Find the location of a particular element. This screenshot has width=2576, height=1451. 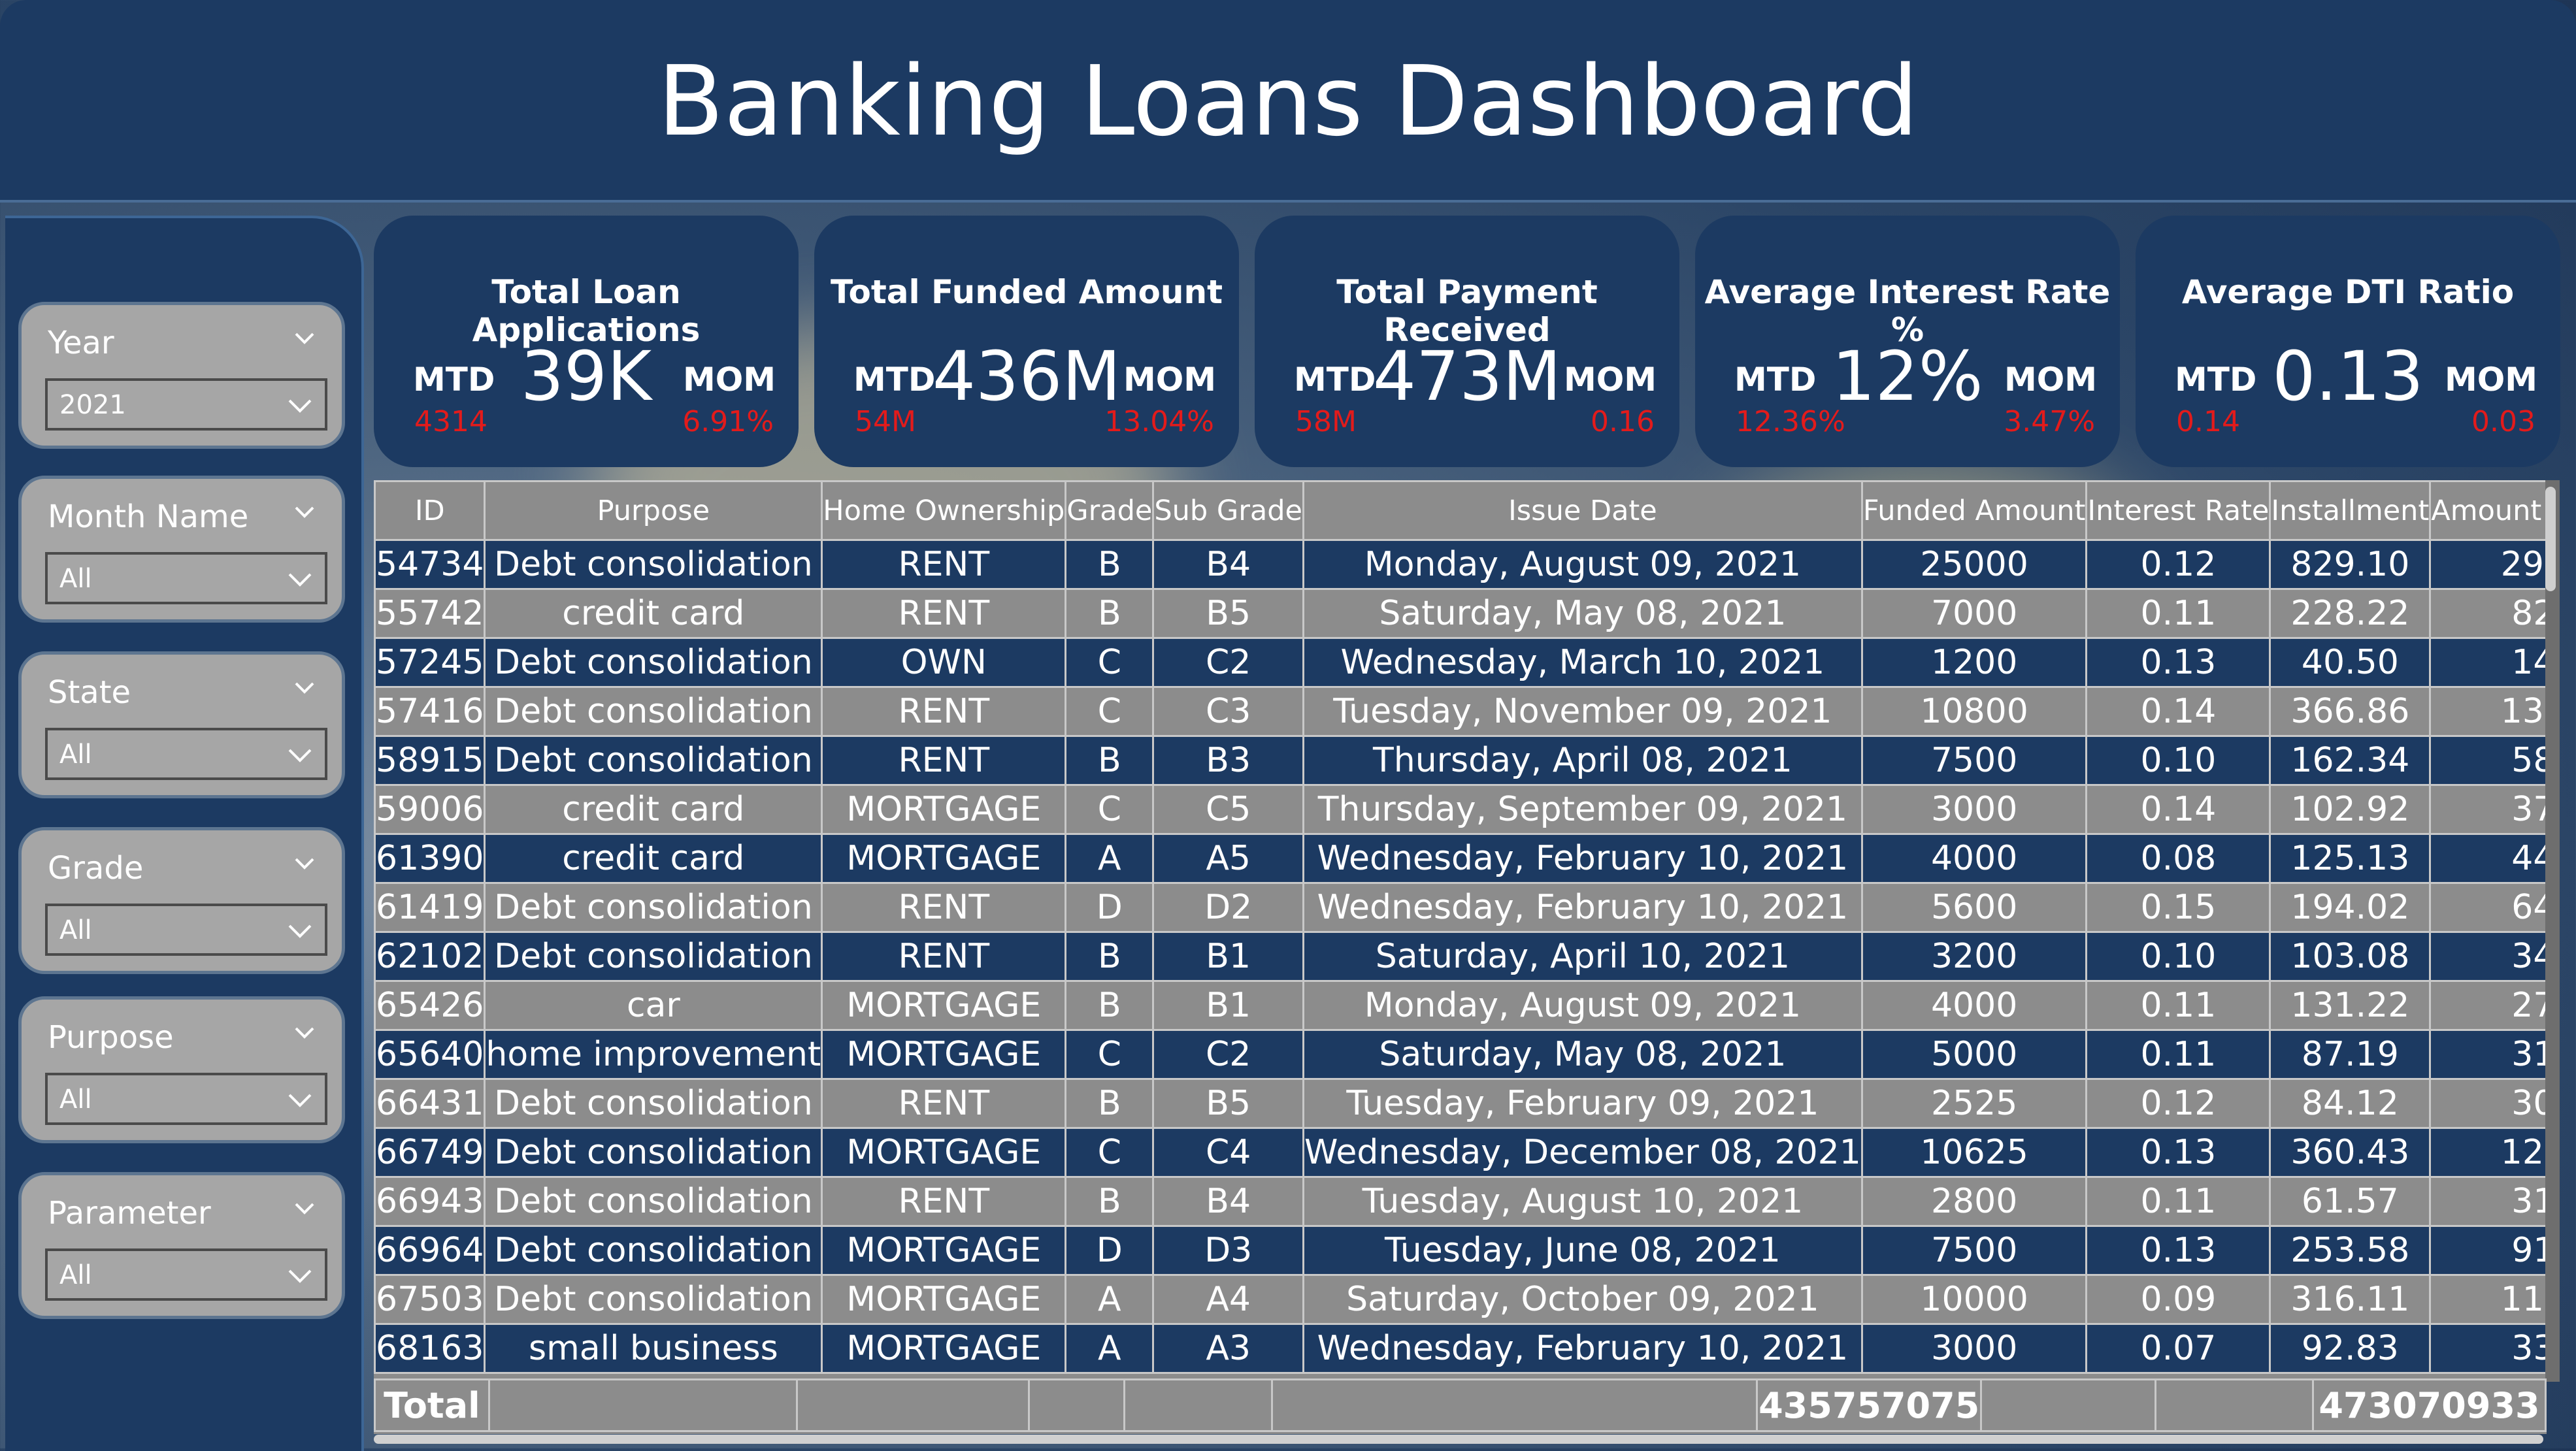

column-header: ID is located at coordinates (430, 510).